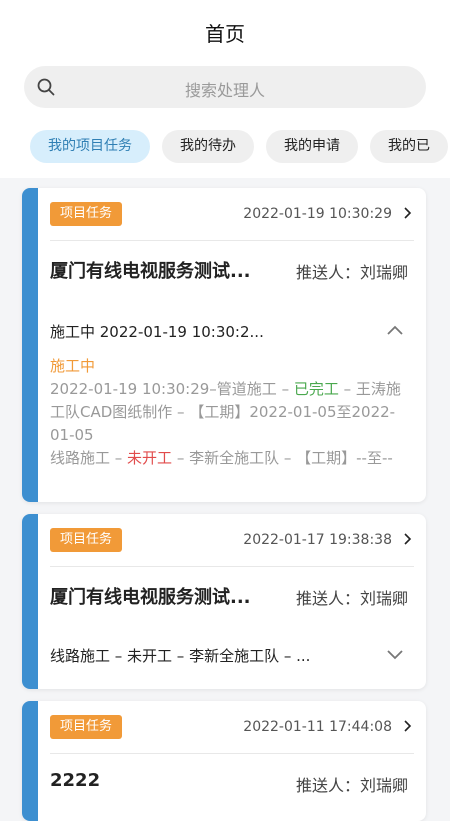 This screenshot has height=821, width=450. Describe the element at coordinates (317, 727) in the screenshot. I see `task-time: 2022-01-11 17:44:08` at that location.